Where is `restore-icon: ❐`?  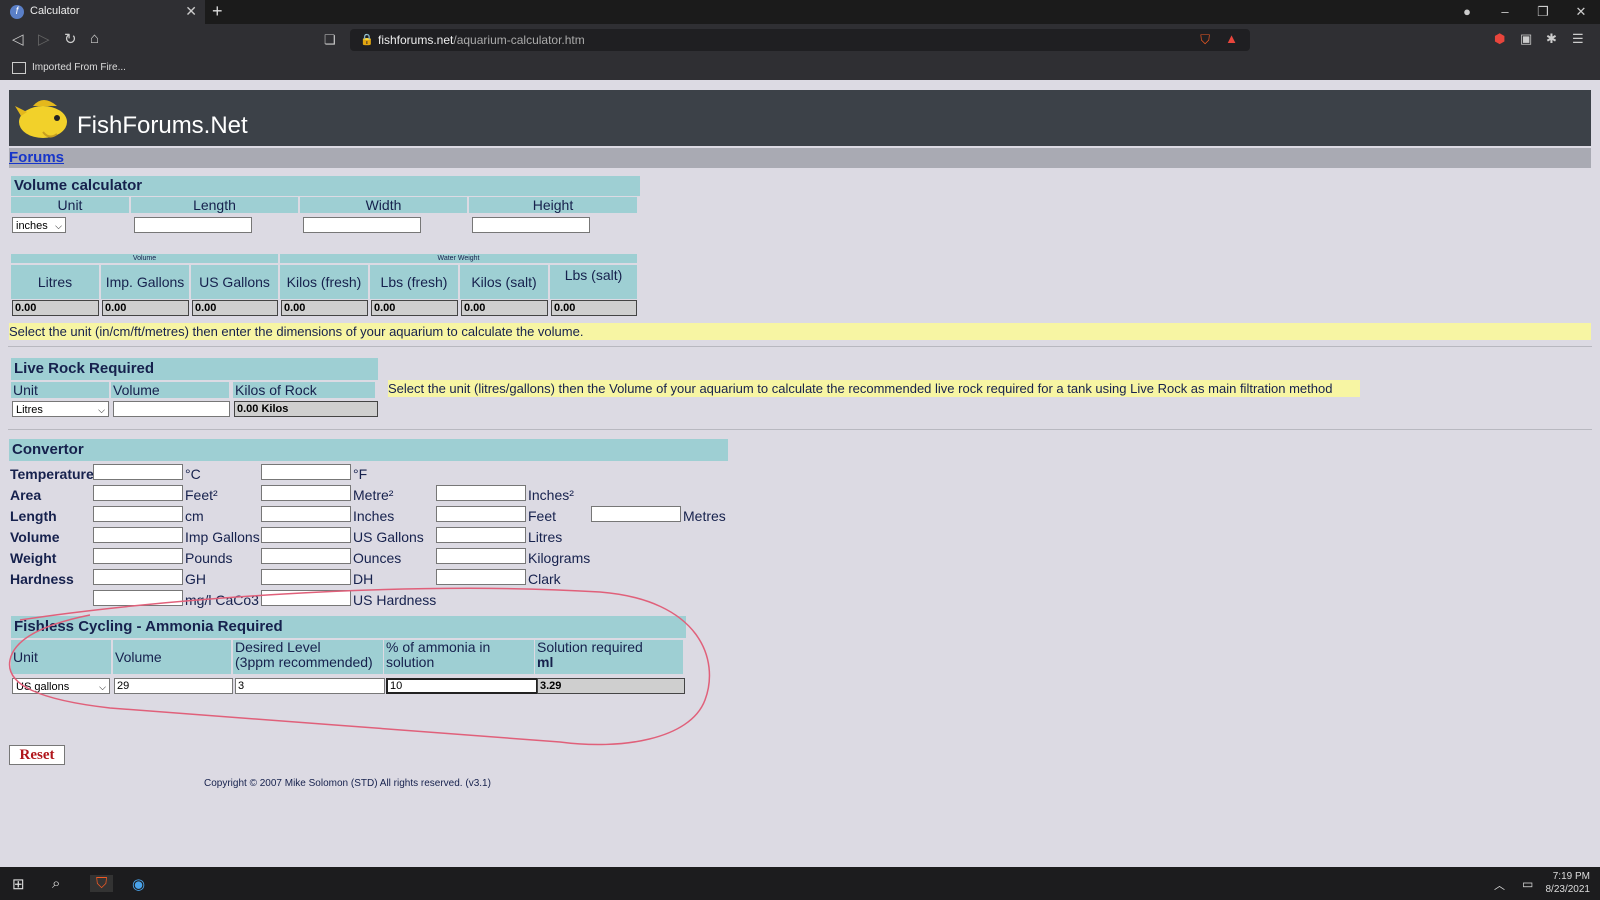
restore-icon: ❐ is located at coordinates (1543, 12).